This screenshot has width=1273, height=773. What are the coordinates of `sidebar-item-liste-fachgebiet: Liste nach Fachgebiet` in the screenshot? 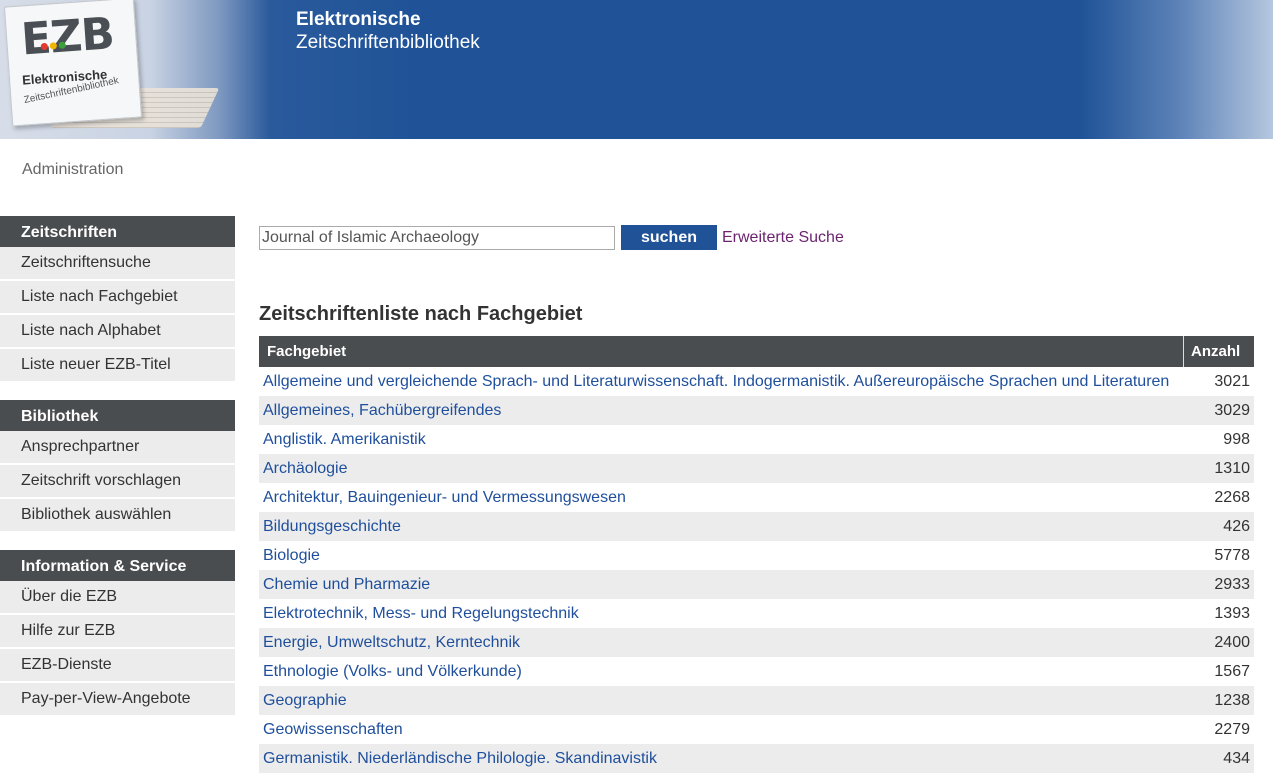 It's located at (117, 298).